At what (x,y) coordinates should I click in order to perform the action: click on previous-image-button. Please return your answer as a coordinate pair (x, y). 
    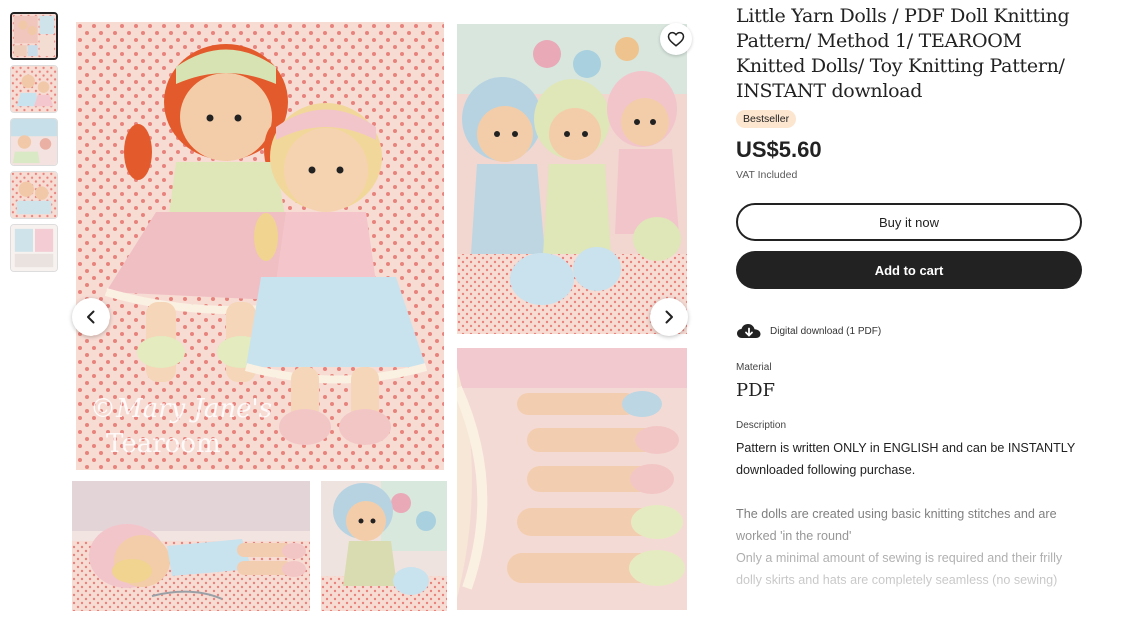
    Looking at the image, I should click on (91, 317).